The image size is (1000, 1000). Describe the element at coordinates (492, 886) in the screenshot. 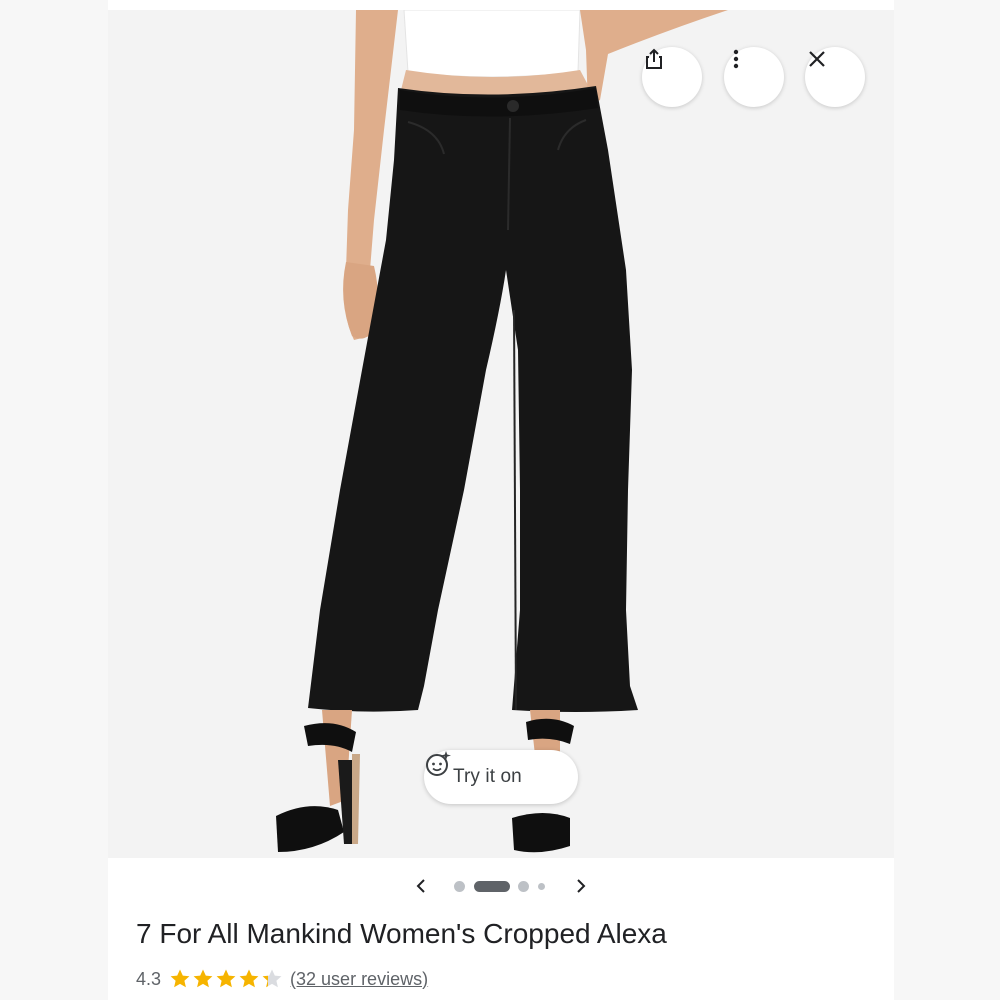

I see `carousel-dot-active` at that location.